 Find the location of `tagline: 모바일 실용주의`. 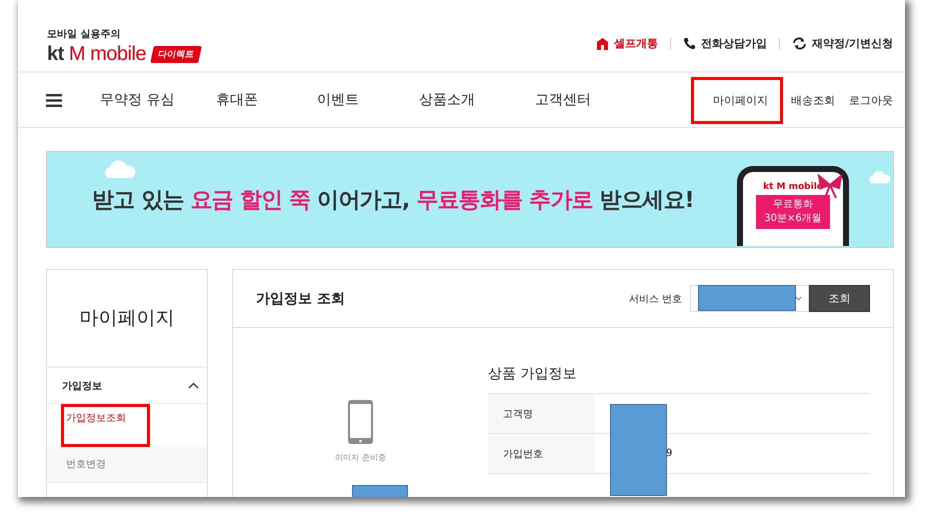

tagline: 모바일 실용주의 is located at coordinates (84, 34).